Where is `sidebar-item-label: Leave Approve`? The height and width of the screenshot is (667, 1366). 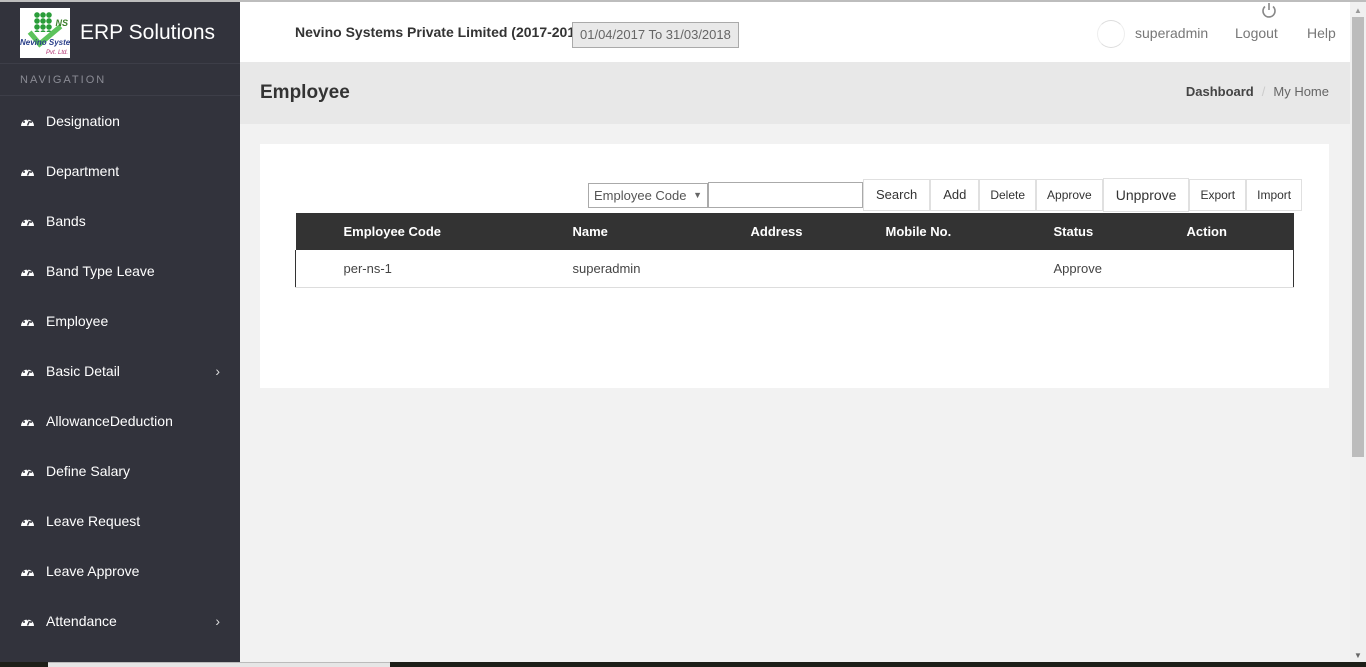
sidebar-item-label: Leave Approve is located at coordinates (93, 571).